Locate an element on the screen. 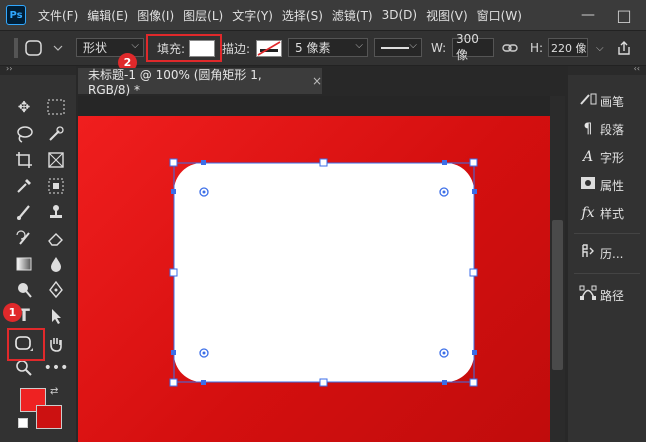  eraser-tool-icon is located at coordinates (56, 238).